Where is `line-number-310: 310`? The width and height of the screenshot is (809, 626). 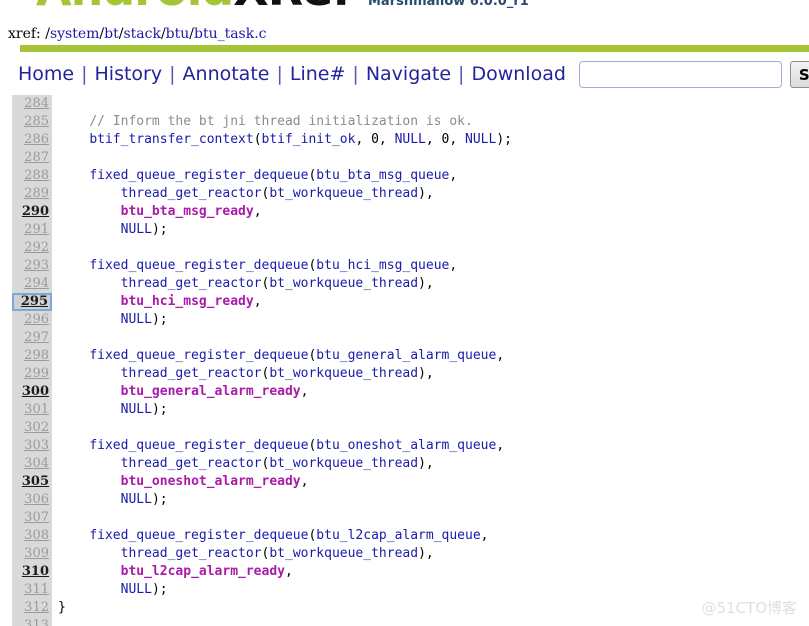 line-number-310: 310 is located at coordinates (32, 572).